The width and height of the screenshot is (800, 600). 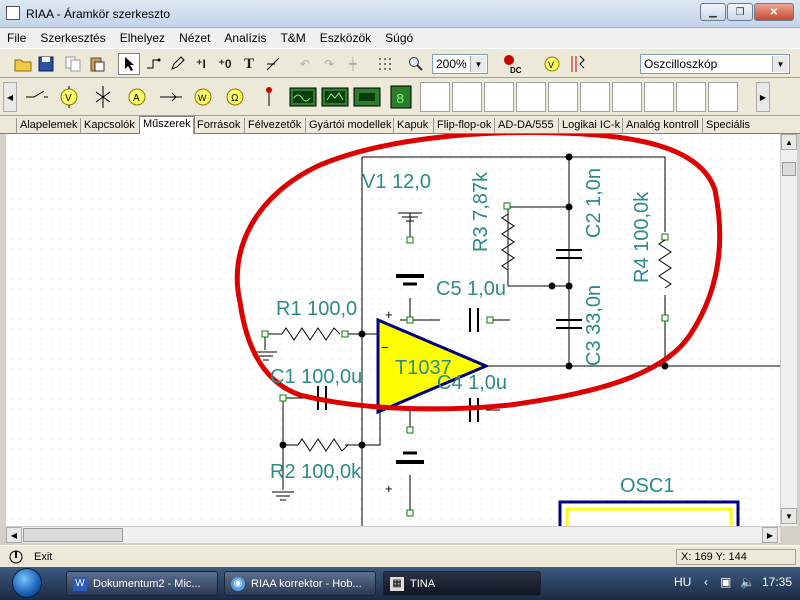 I want to click on logic-display-icon: 8, so click(x=401, y=97).